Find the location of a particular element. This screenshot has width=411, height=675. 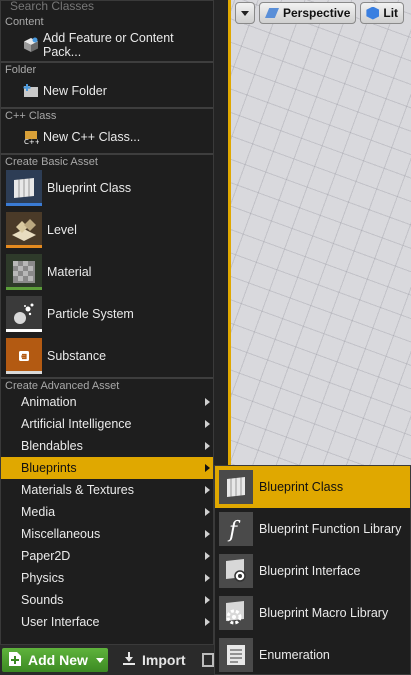

advanced-asset-label: Media is located at coordinates (38, 512).